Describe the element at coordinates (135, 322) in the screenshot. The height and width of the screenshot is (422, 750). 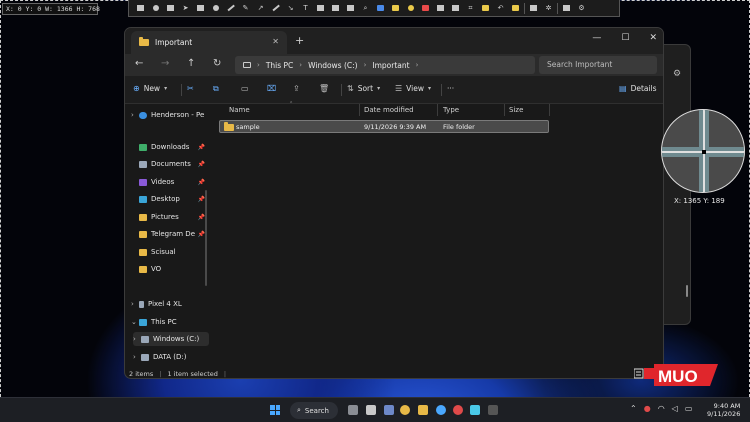
I see `chevron-down-icon: ⌄` at that location.